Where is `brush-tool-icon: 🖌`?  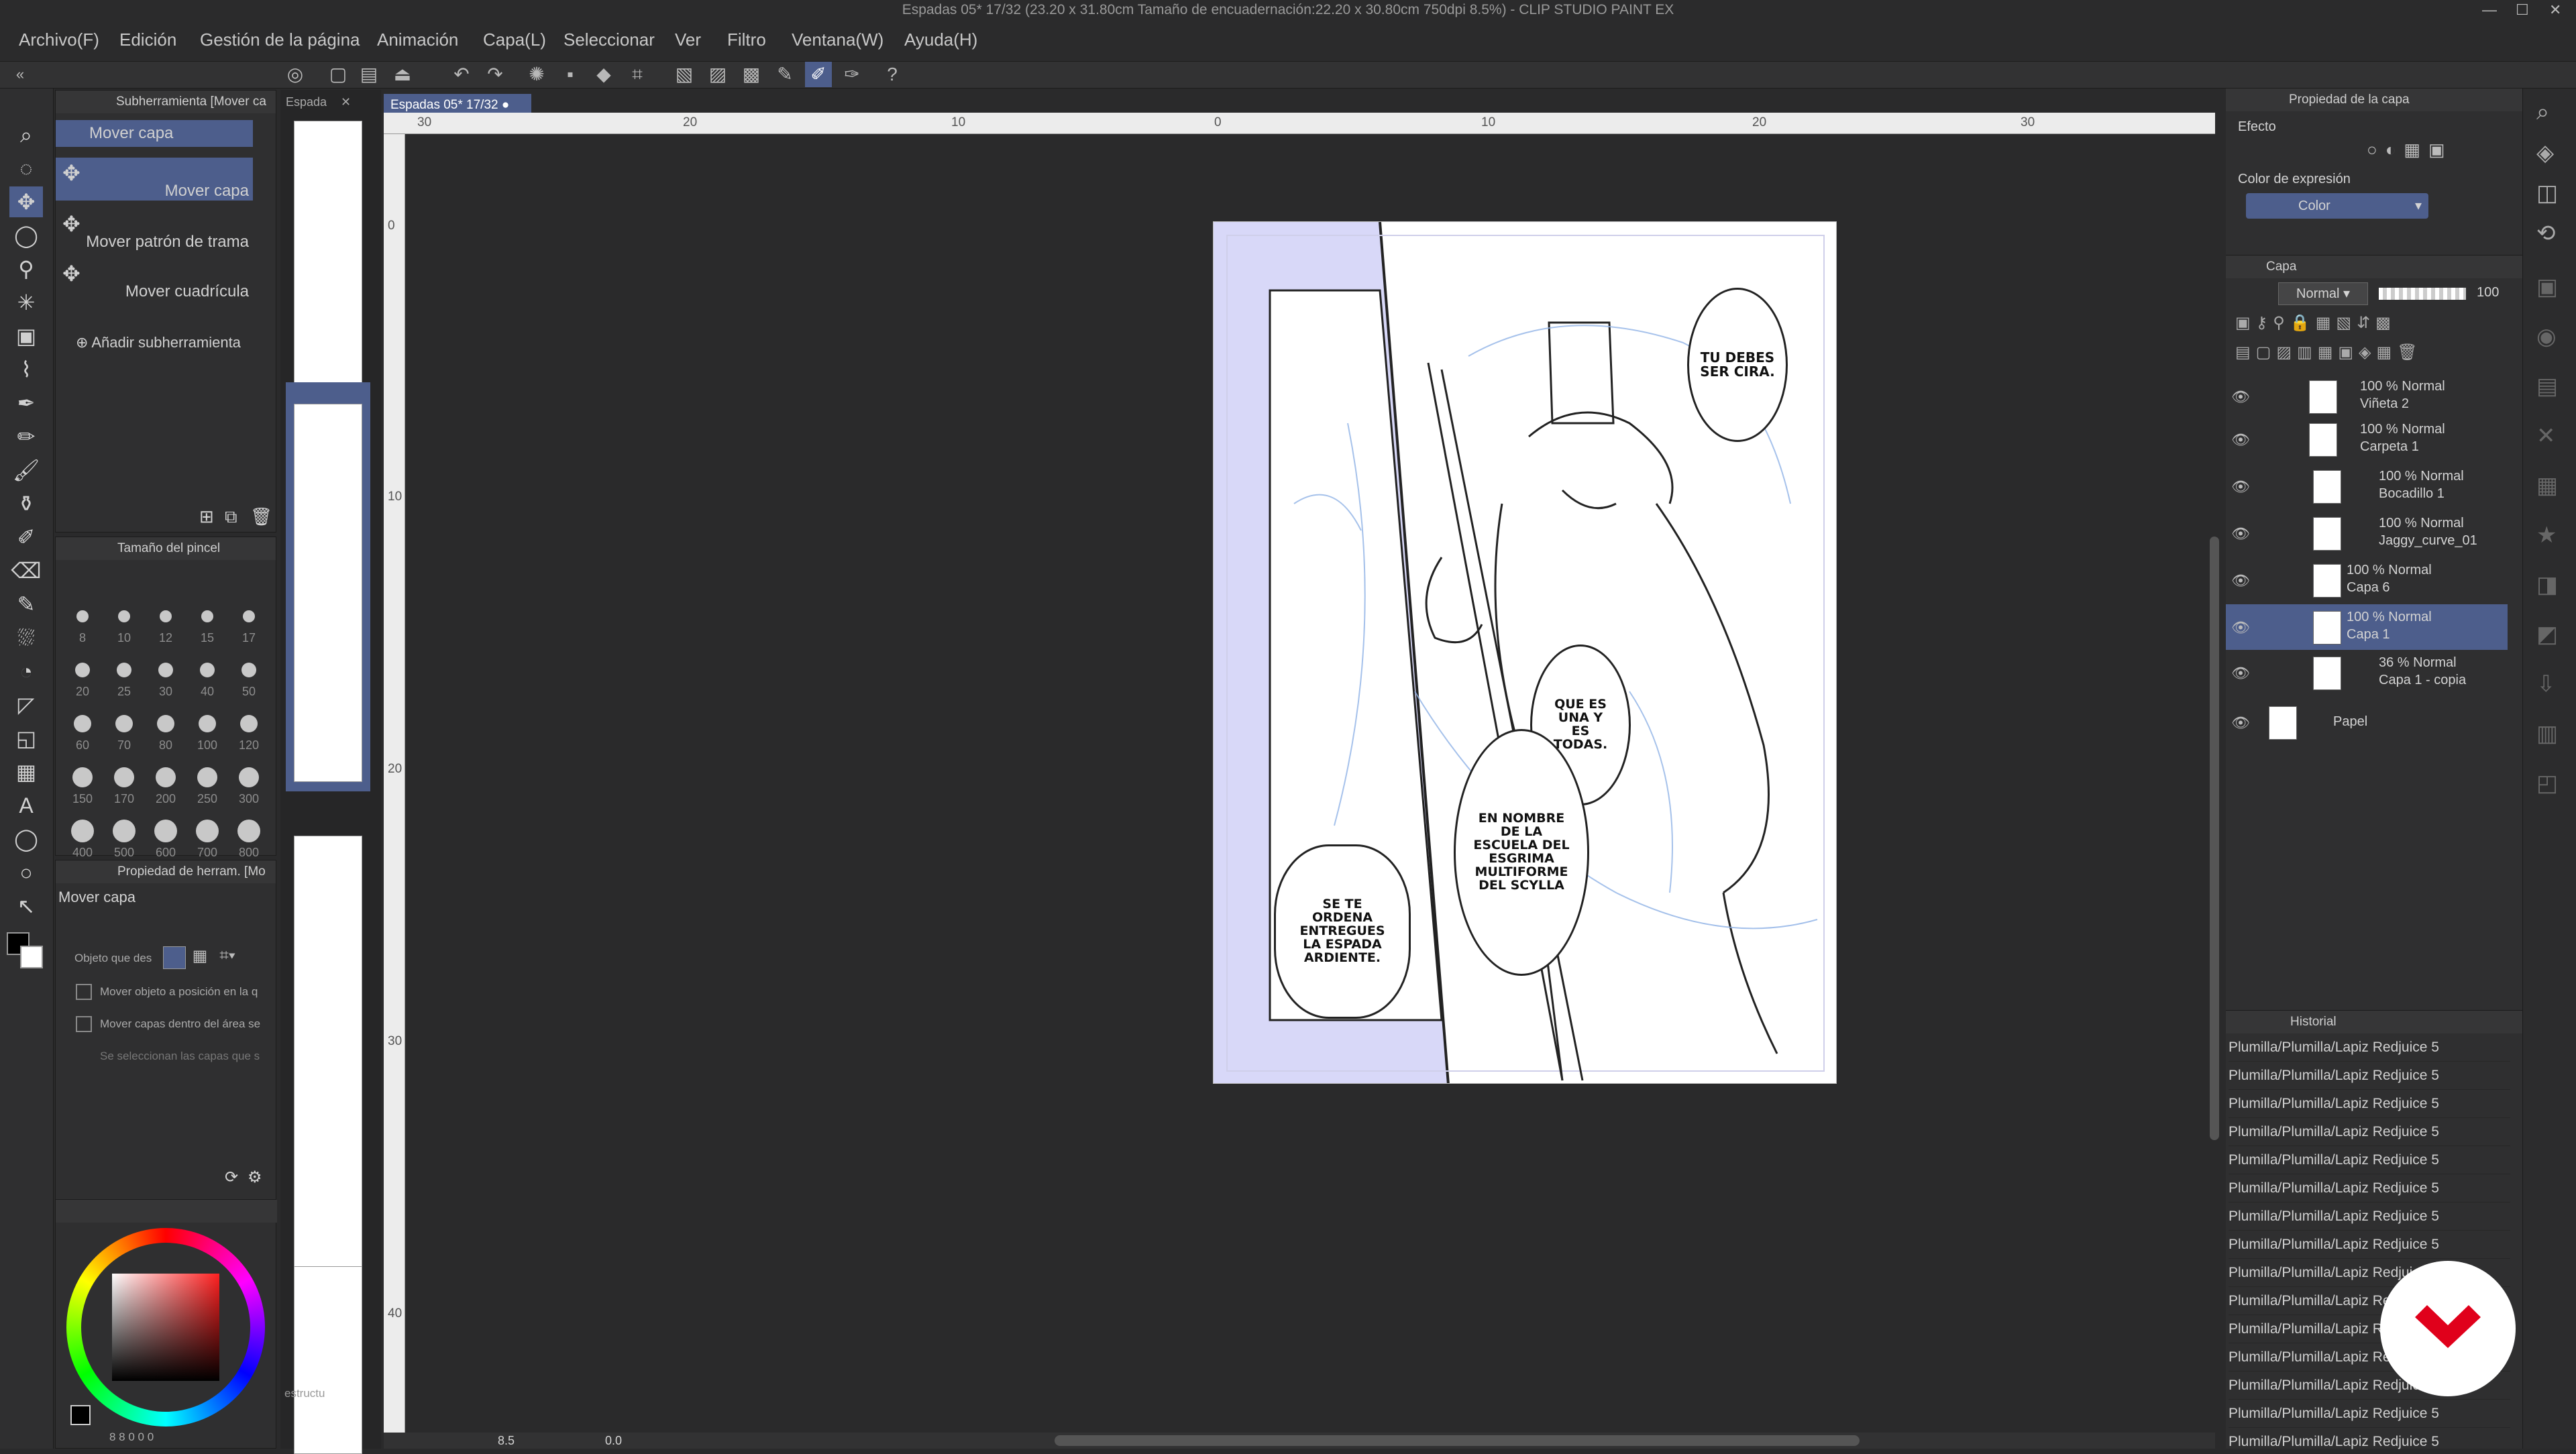 brush-tool-icon: 🖌 is located at coordinates (26, 470).